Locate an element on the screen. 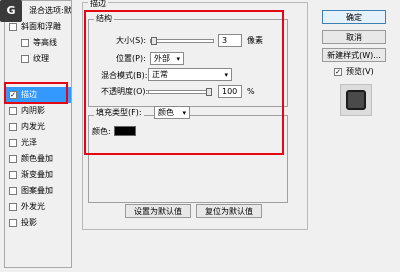  style-item-gradient-overlay: 渐变叠加 is located at coordinates (38, 175).